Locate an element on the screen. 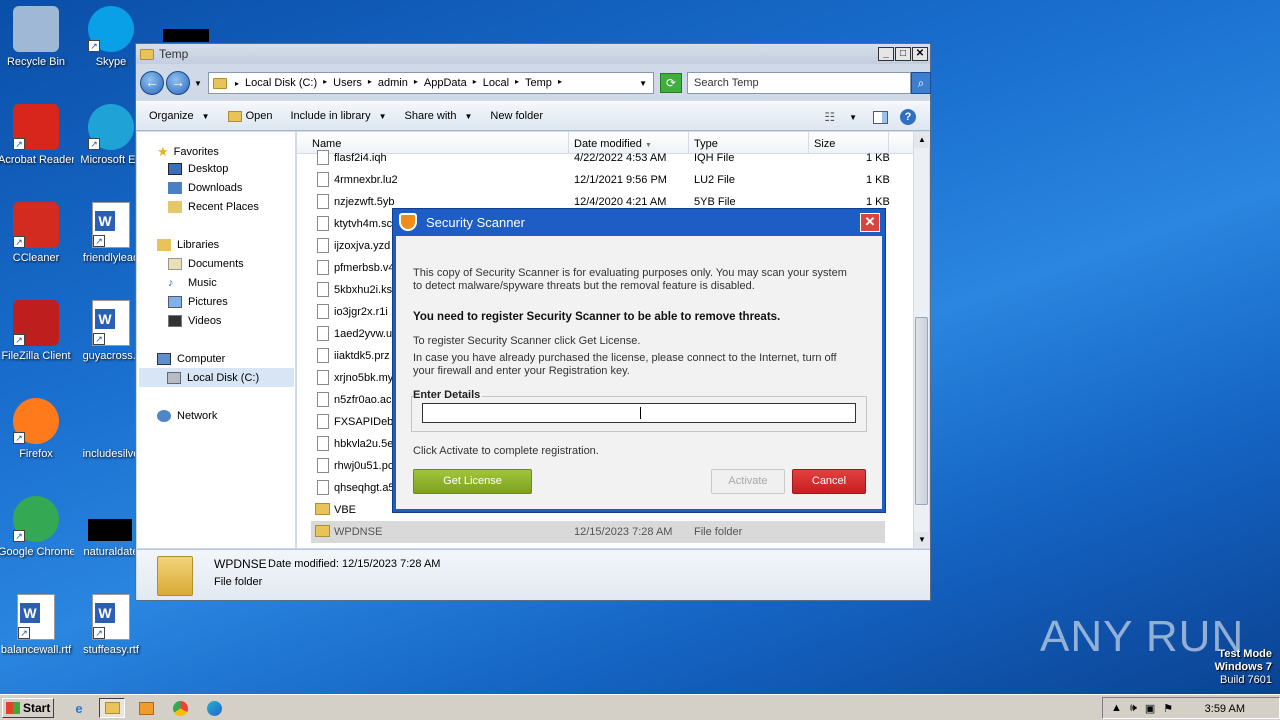 This screenshot has height=720, width=1280. network-tray-icon: ▣ is located at coordinates (1150, 708).